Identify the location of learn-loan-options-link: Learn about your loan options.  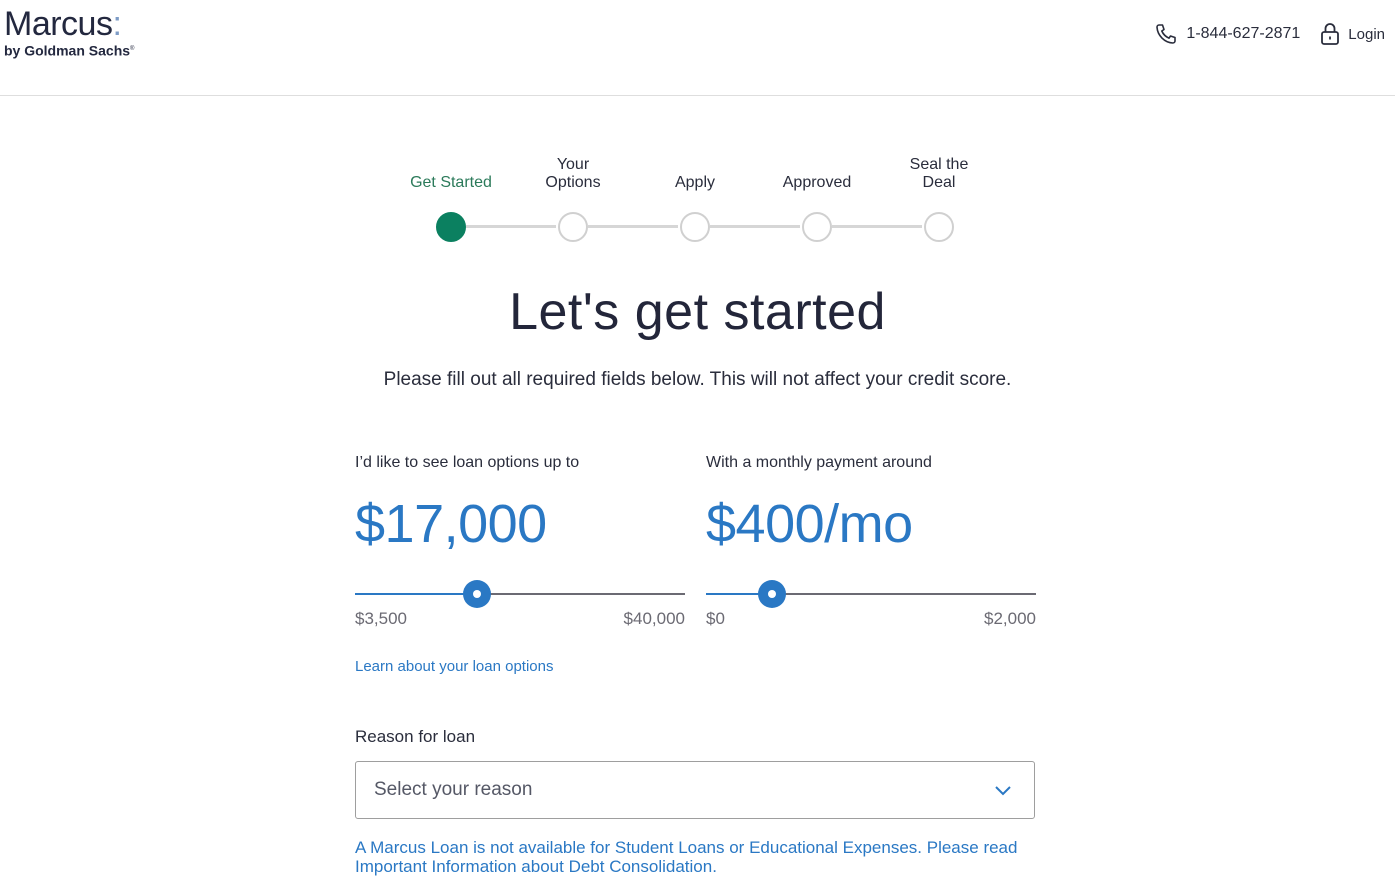
(454, 666).